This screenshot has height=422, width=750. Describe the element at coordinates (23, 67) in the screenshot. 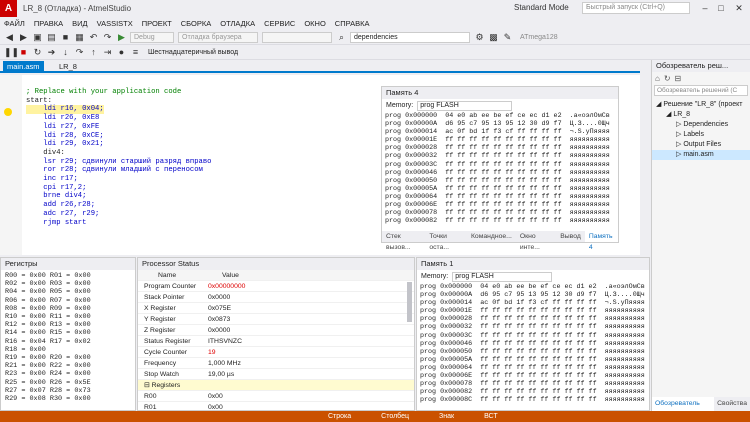

I see `tab-main-asm: main.asm` at that location.